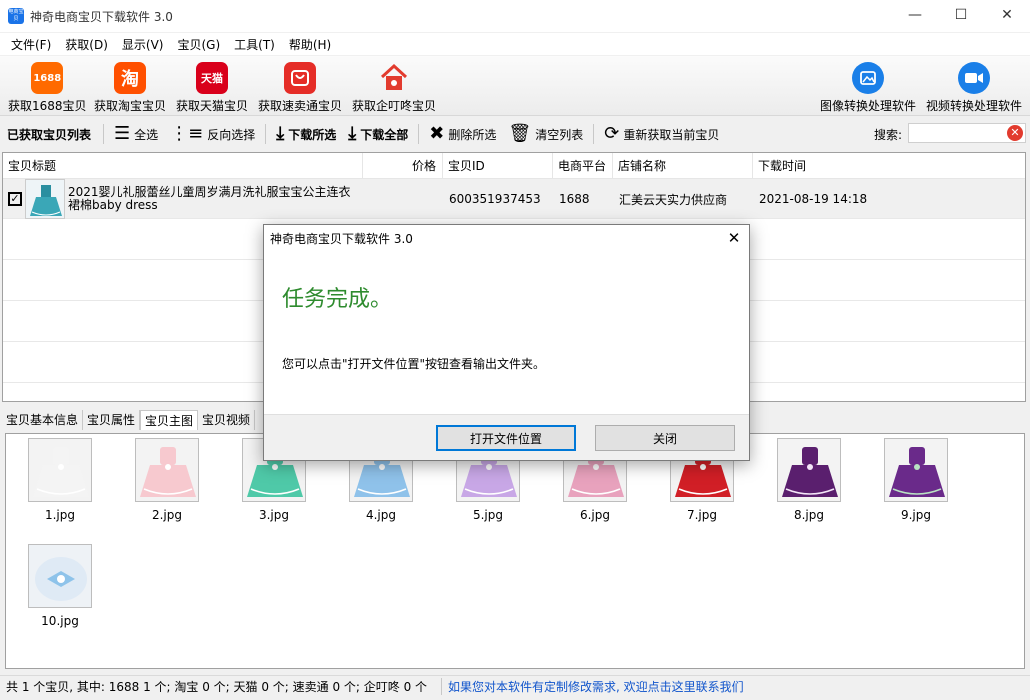 The width and height of the screenshot is (1030, 700). I want to click on image-filename: 5.jpg, so click(488, 515).